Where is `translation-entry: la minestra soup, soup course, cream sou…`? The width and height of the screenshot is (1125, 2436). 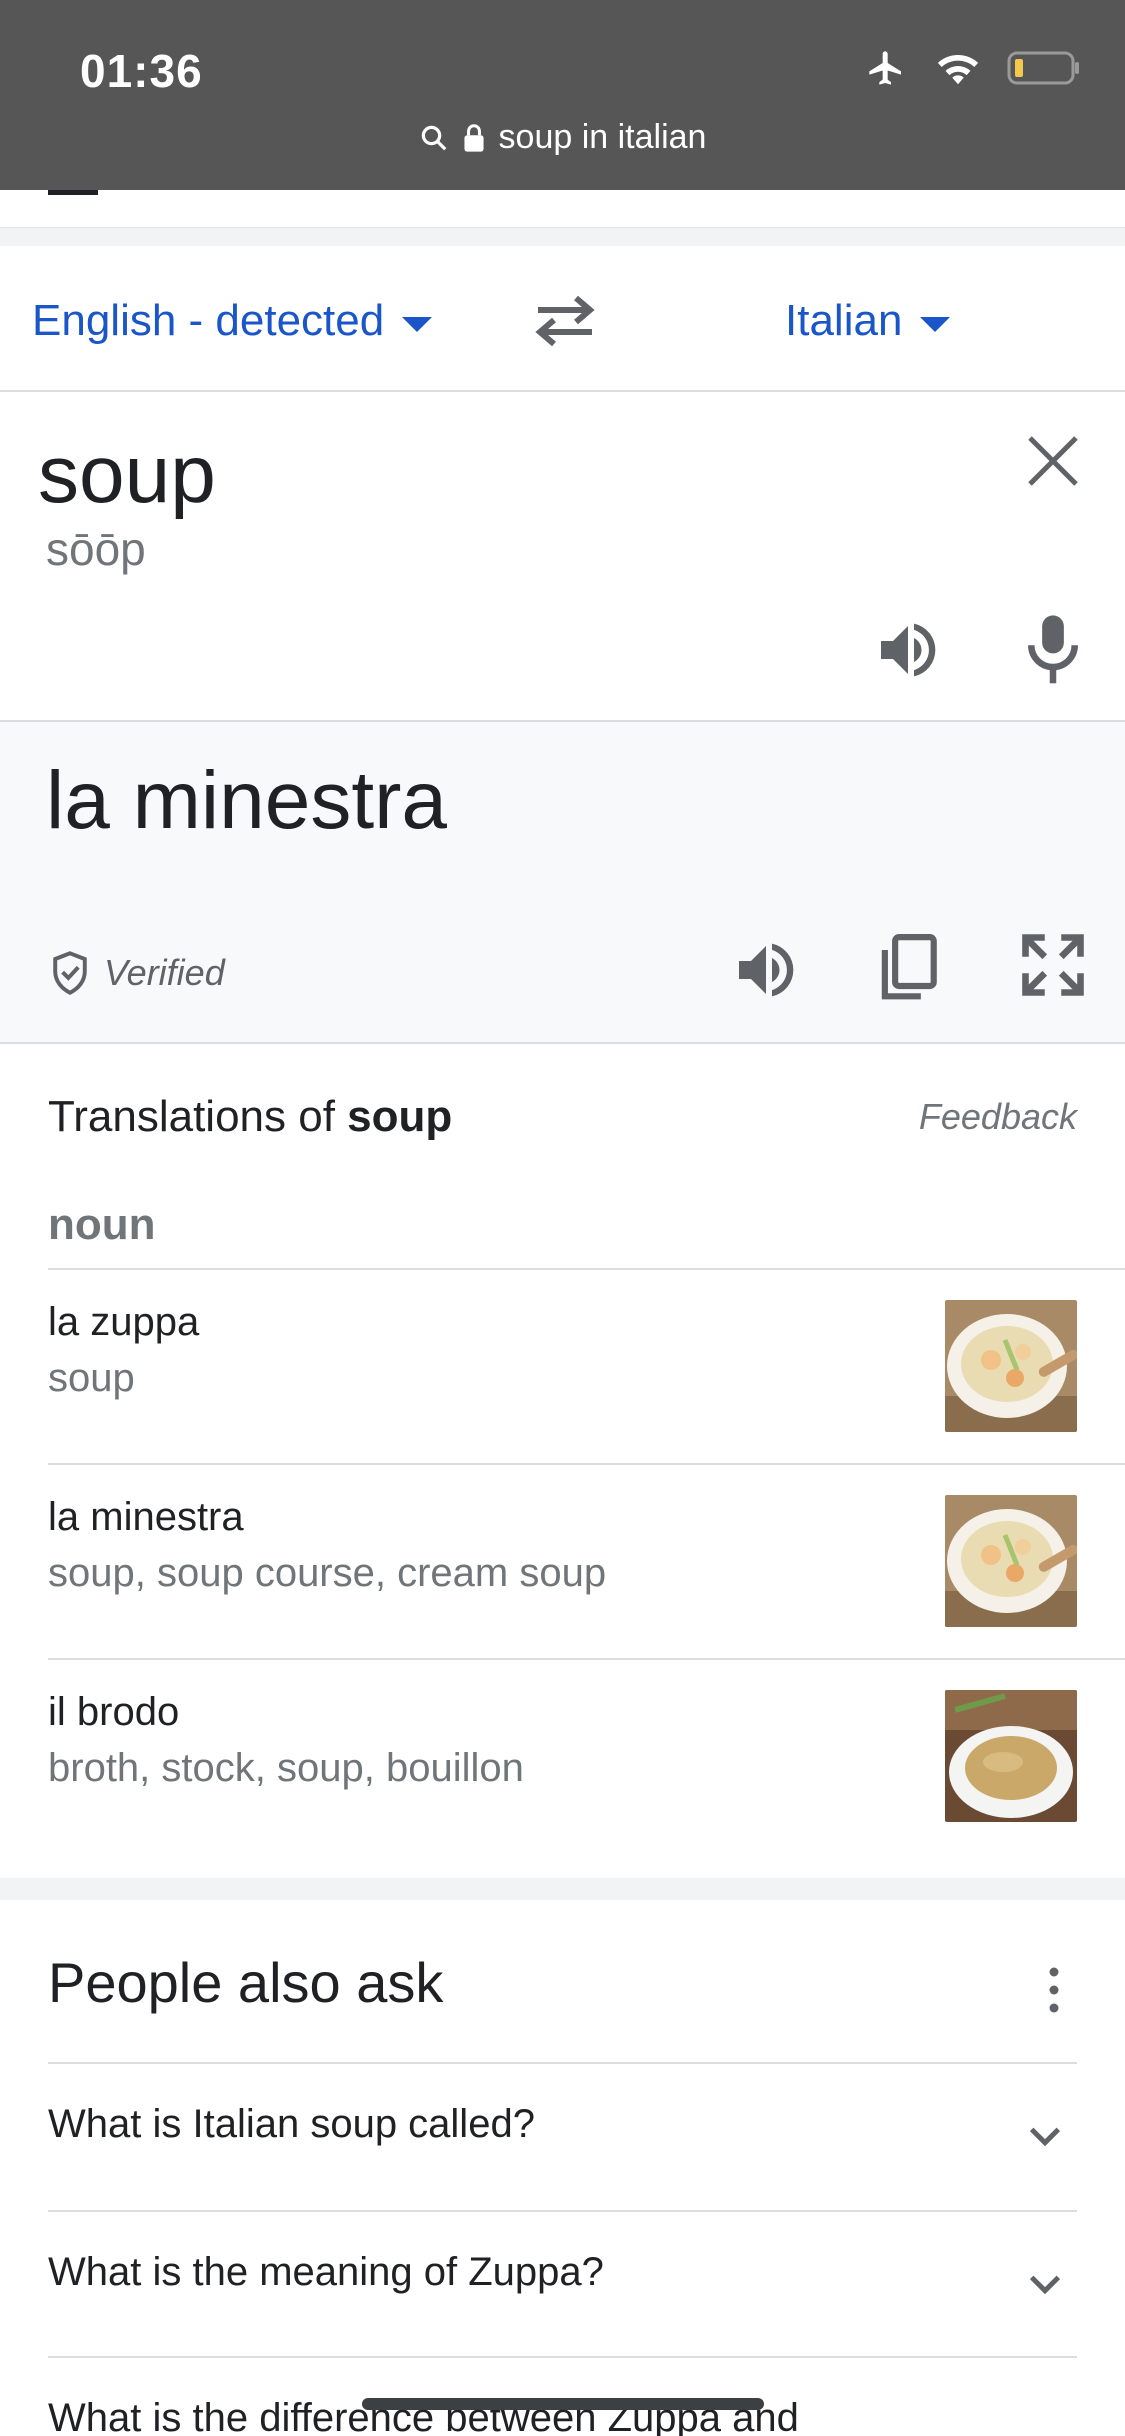 translation-entry: la minestra soup, soup course, cream sou… is located at coordinates (586, 1562).